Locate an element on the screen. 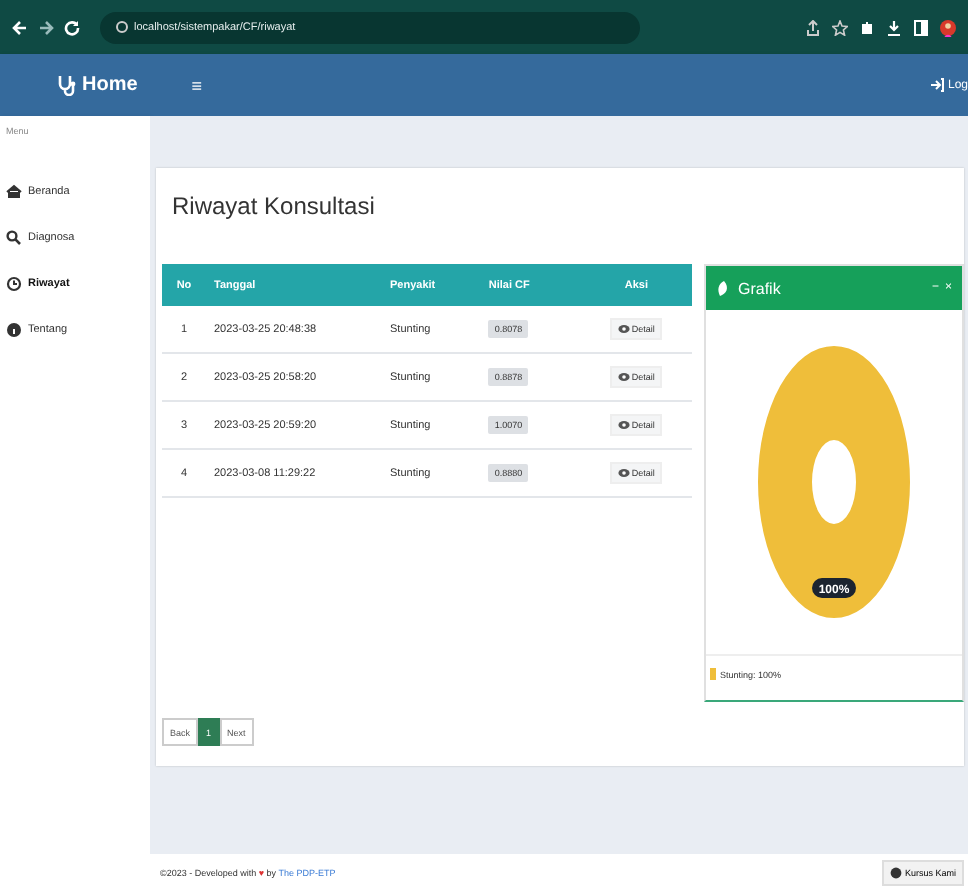  leaf-icon is located at coordinates (724, 288).